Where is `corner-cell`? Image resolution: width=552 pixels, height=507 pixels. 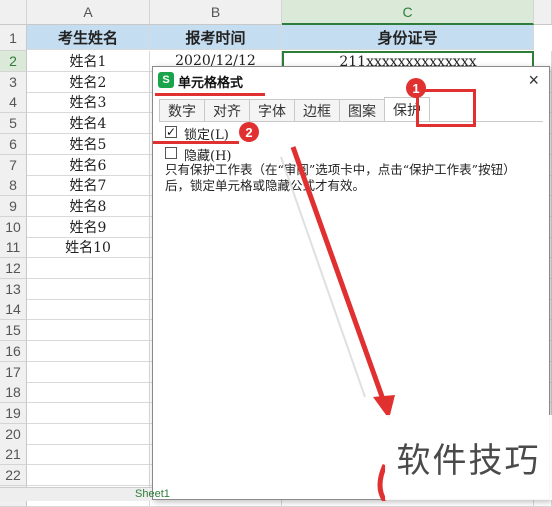
corner-cell is located at coordinates (13, 12).